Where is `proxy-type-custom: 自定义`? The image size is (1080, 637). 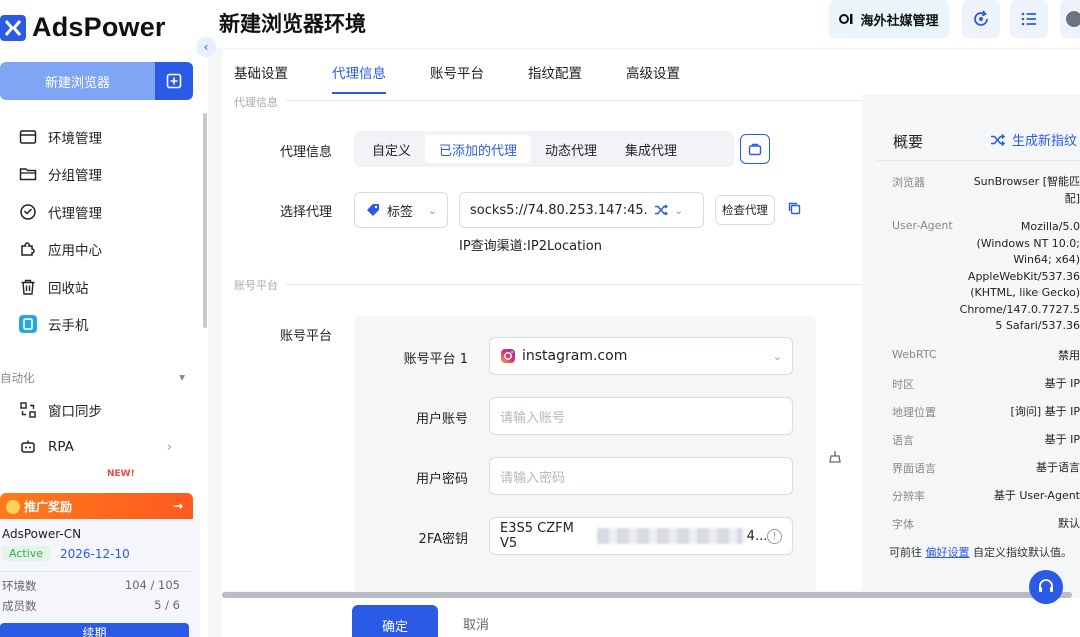
proxy-type-custom: 自定义 is located at coordinates (391, 149).